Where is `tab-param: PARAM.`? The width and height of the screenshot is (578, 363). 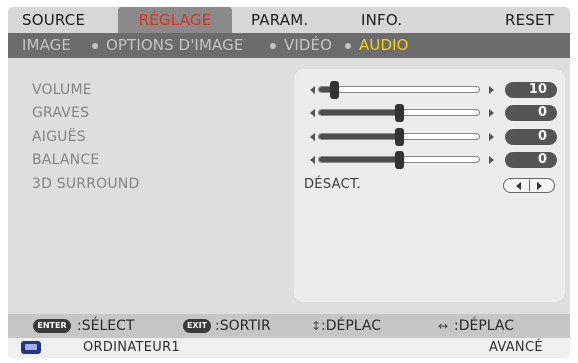 tab-param: PARAM. is located at coordinates (279, 20).